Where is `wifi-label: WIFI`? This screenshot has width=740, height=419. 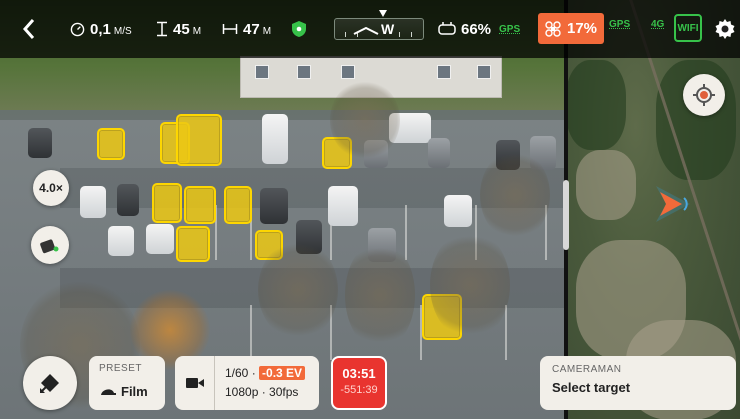
wifi-label: WIFI is located at coordinates (688, 28).